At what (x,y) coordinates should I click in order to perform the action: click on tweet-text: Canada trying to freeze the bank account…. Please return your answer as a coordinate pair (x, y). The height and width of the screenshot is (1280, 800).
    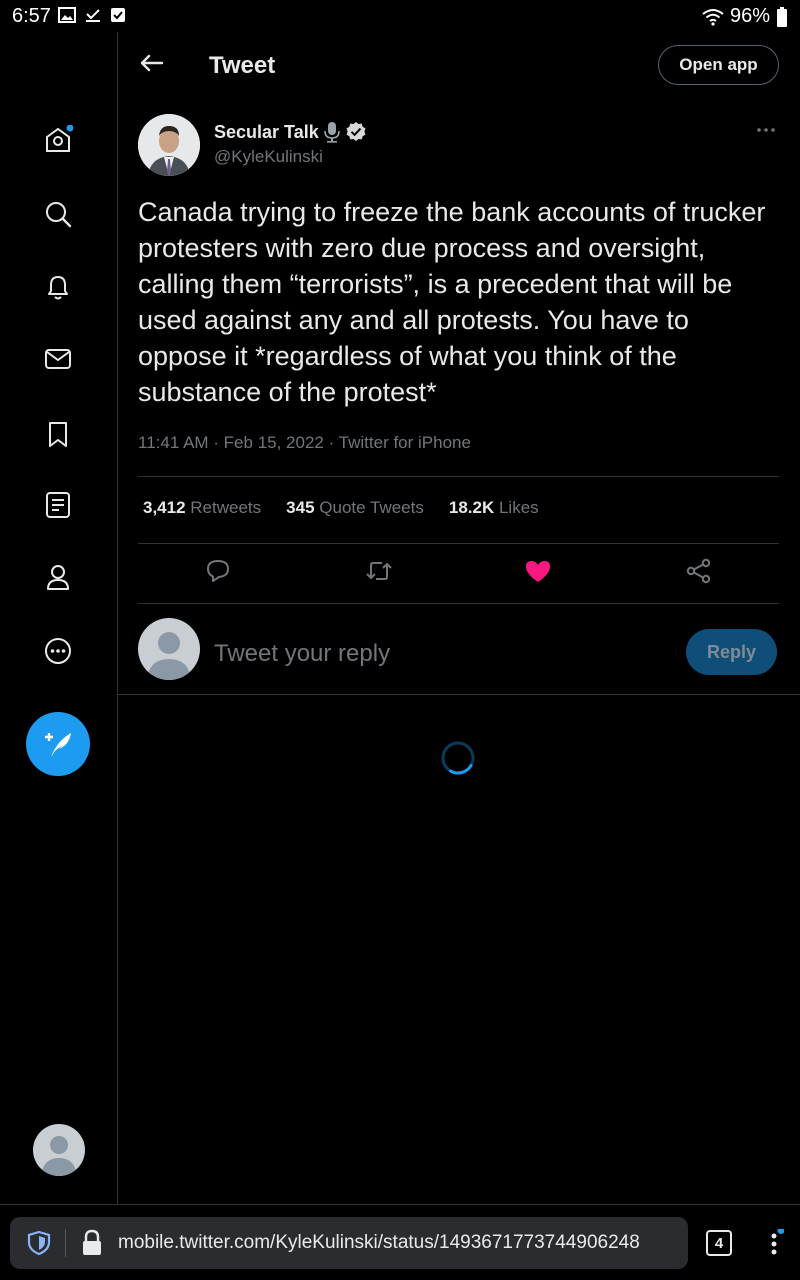
    Looking at the image, I should click on (452, 302).